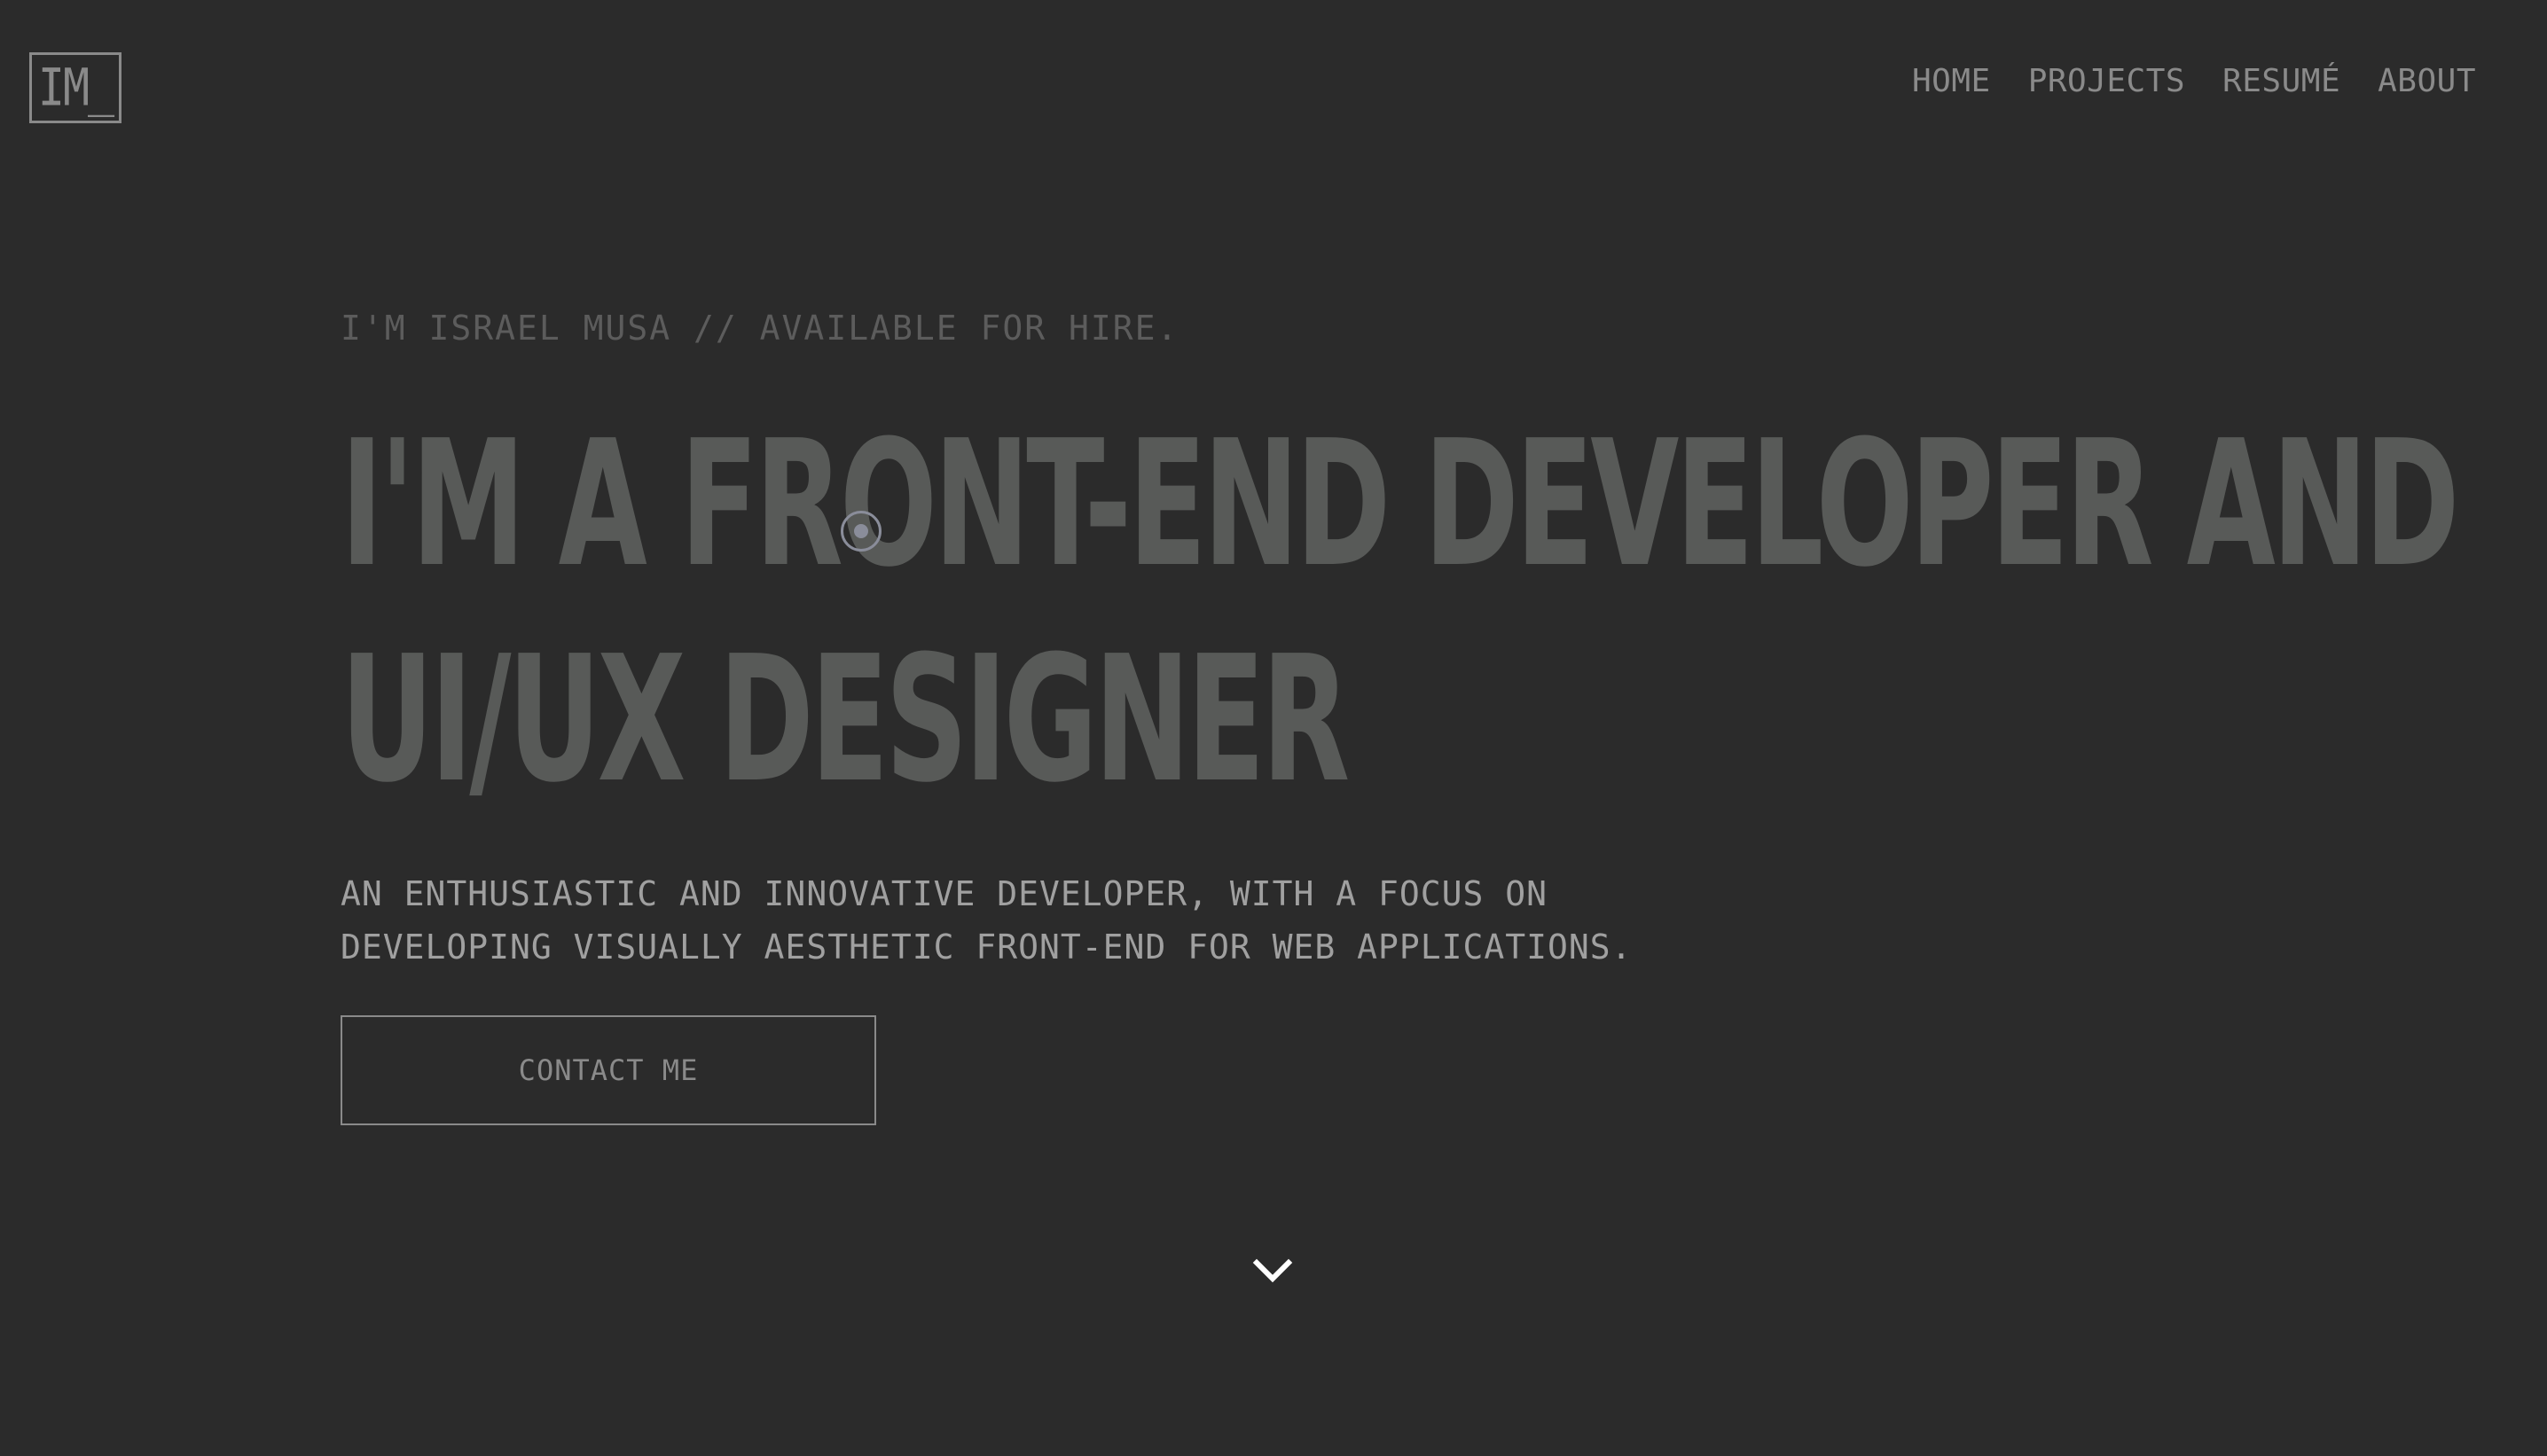 The width and height of the screenshot is (2547, 1456). I want to click on chevron-down-icon, so click(1272, 1271).